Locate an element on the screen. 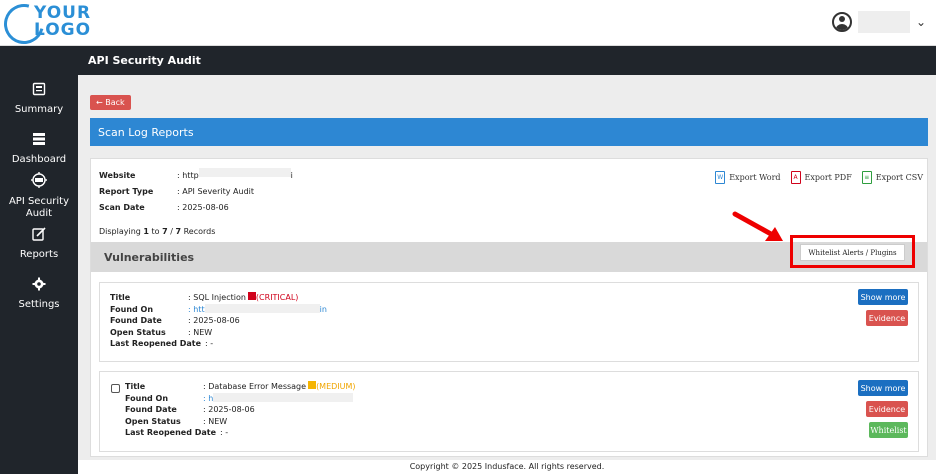 This screenshot has height=474, width=936. whitelist-alerts-button: Whitelist Alerts / Plugins is located at coordinates (852, 252).